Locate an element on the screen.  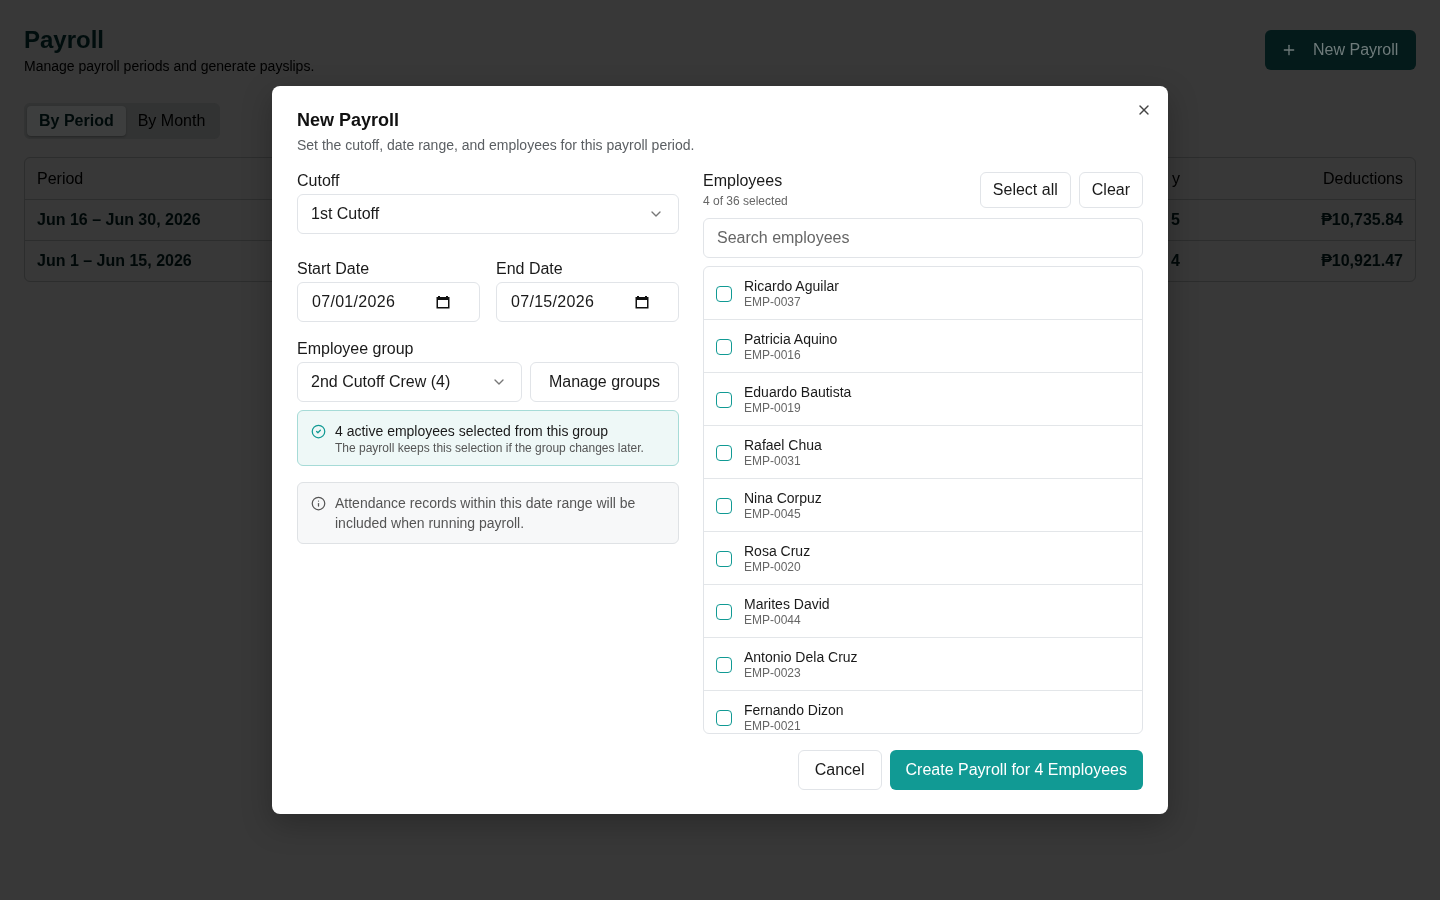
employee-id: EMP-0016 is located at coordinates (773, 355).